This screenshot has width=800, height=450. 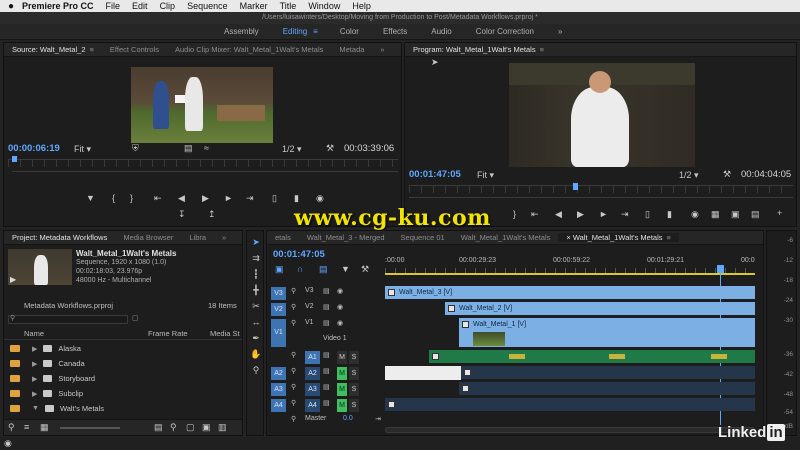 What do you see at coordinates (601, 197) in the screenshot?
I see `program-scrub-bar` at bounding box center [601, 197].